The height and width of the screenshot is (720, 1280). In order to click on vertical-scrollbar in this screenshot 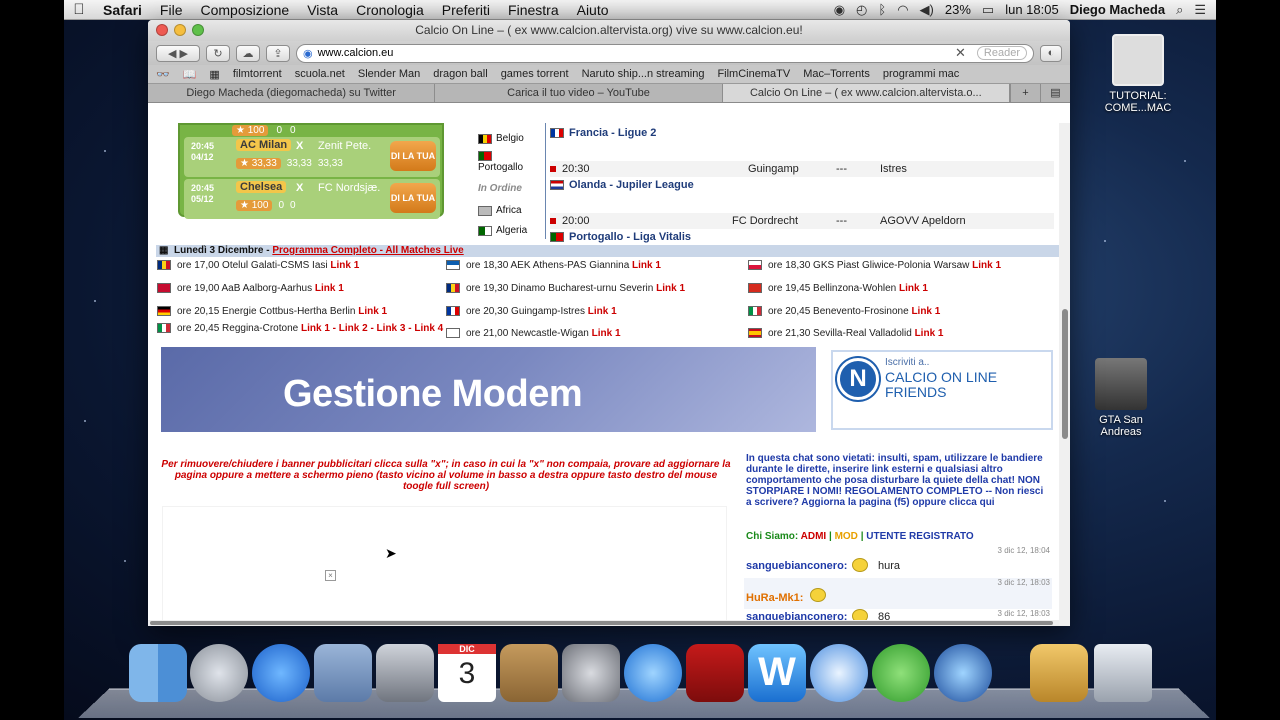, I will do `click(1064, 374)`.